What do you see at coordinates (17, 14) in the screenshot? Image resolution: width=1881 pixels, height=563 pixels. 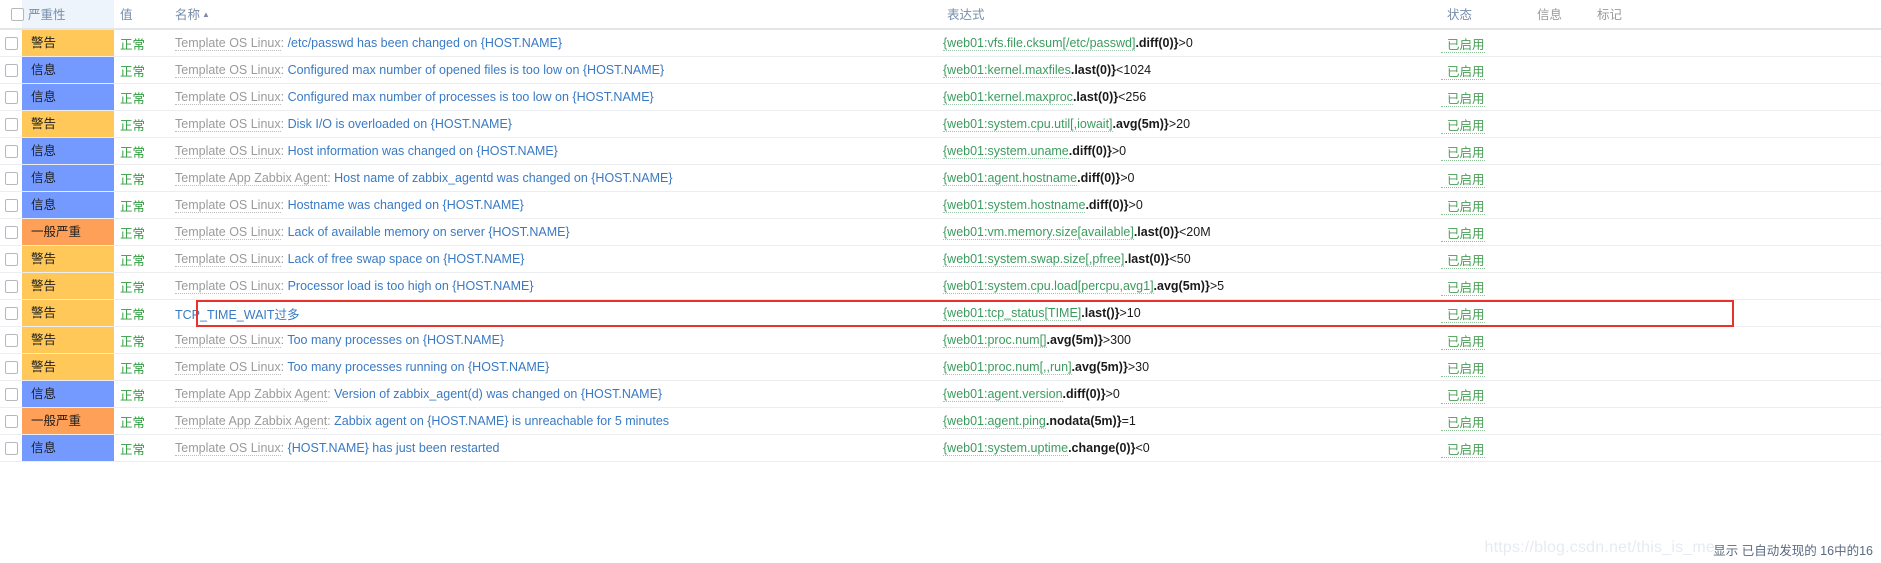 I see `select-all-checkbox` at bounding box center [17, 14].